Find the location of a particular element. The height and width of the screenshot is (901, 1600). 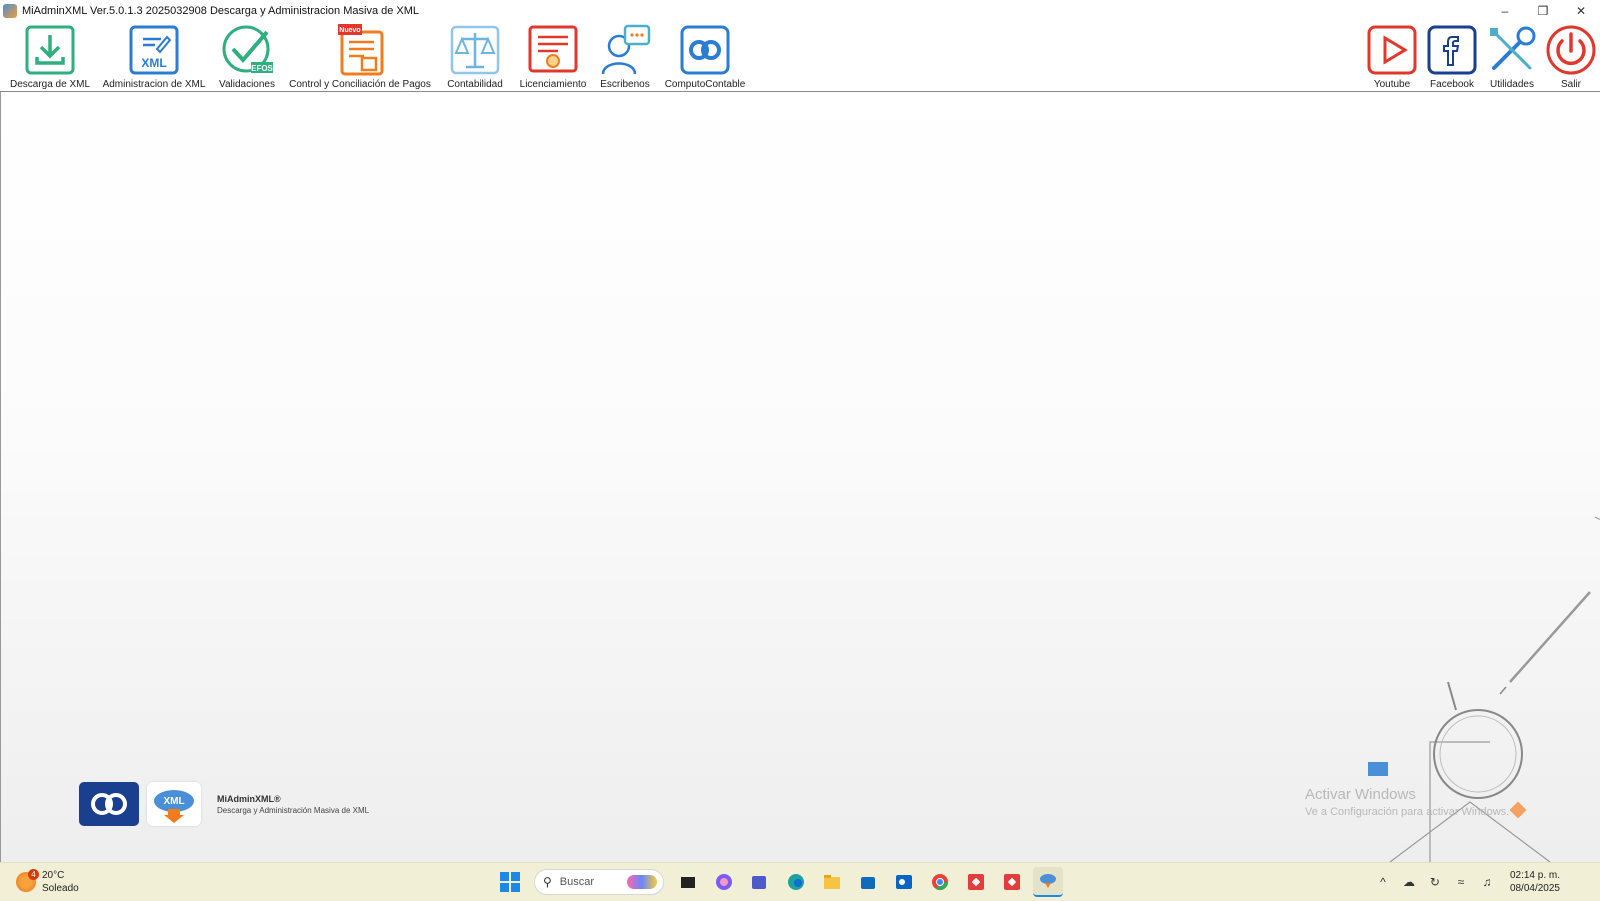

outlook-icon is located at coordinates (904, 882).